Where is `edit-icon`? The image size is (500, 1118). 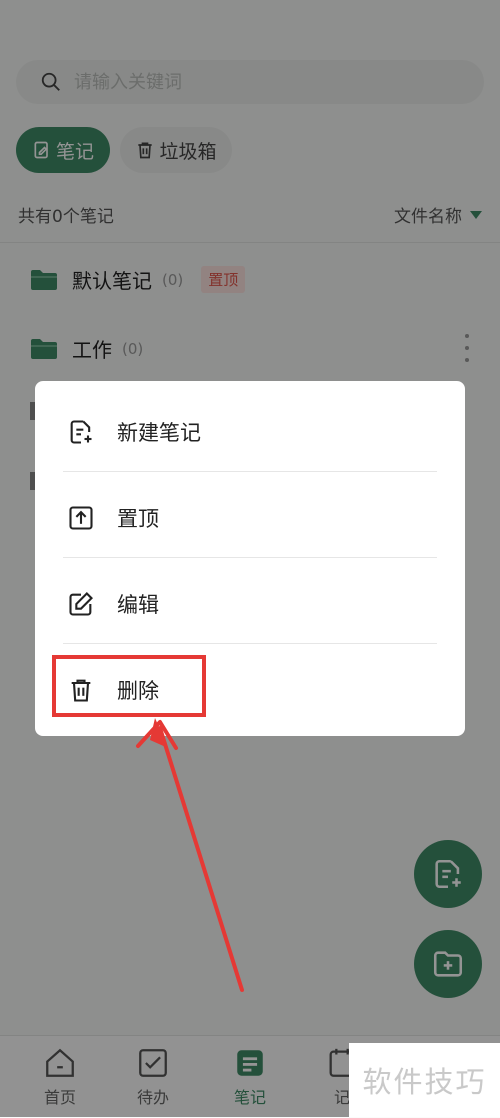 edit-icon is located at coordinates (81, 604).